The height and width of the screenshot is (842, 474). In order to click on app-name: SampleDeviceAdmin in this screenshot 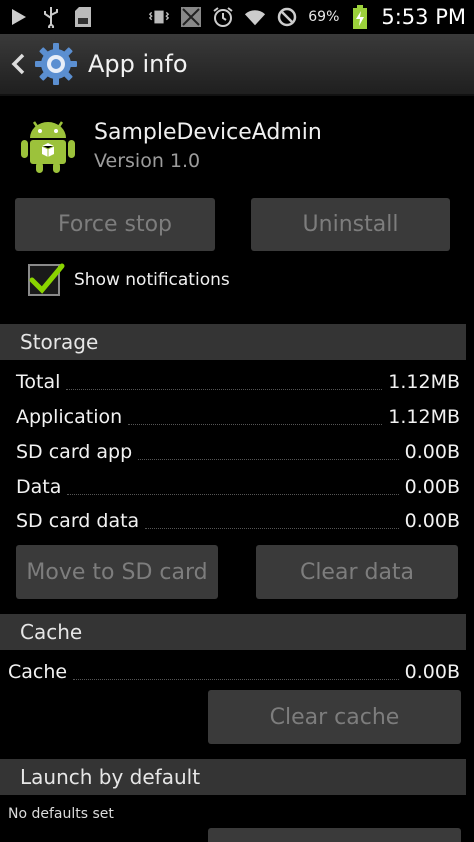, I will do `click(208, 132)`.